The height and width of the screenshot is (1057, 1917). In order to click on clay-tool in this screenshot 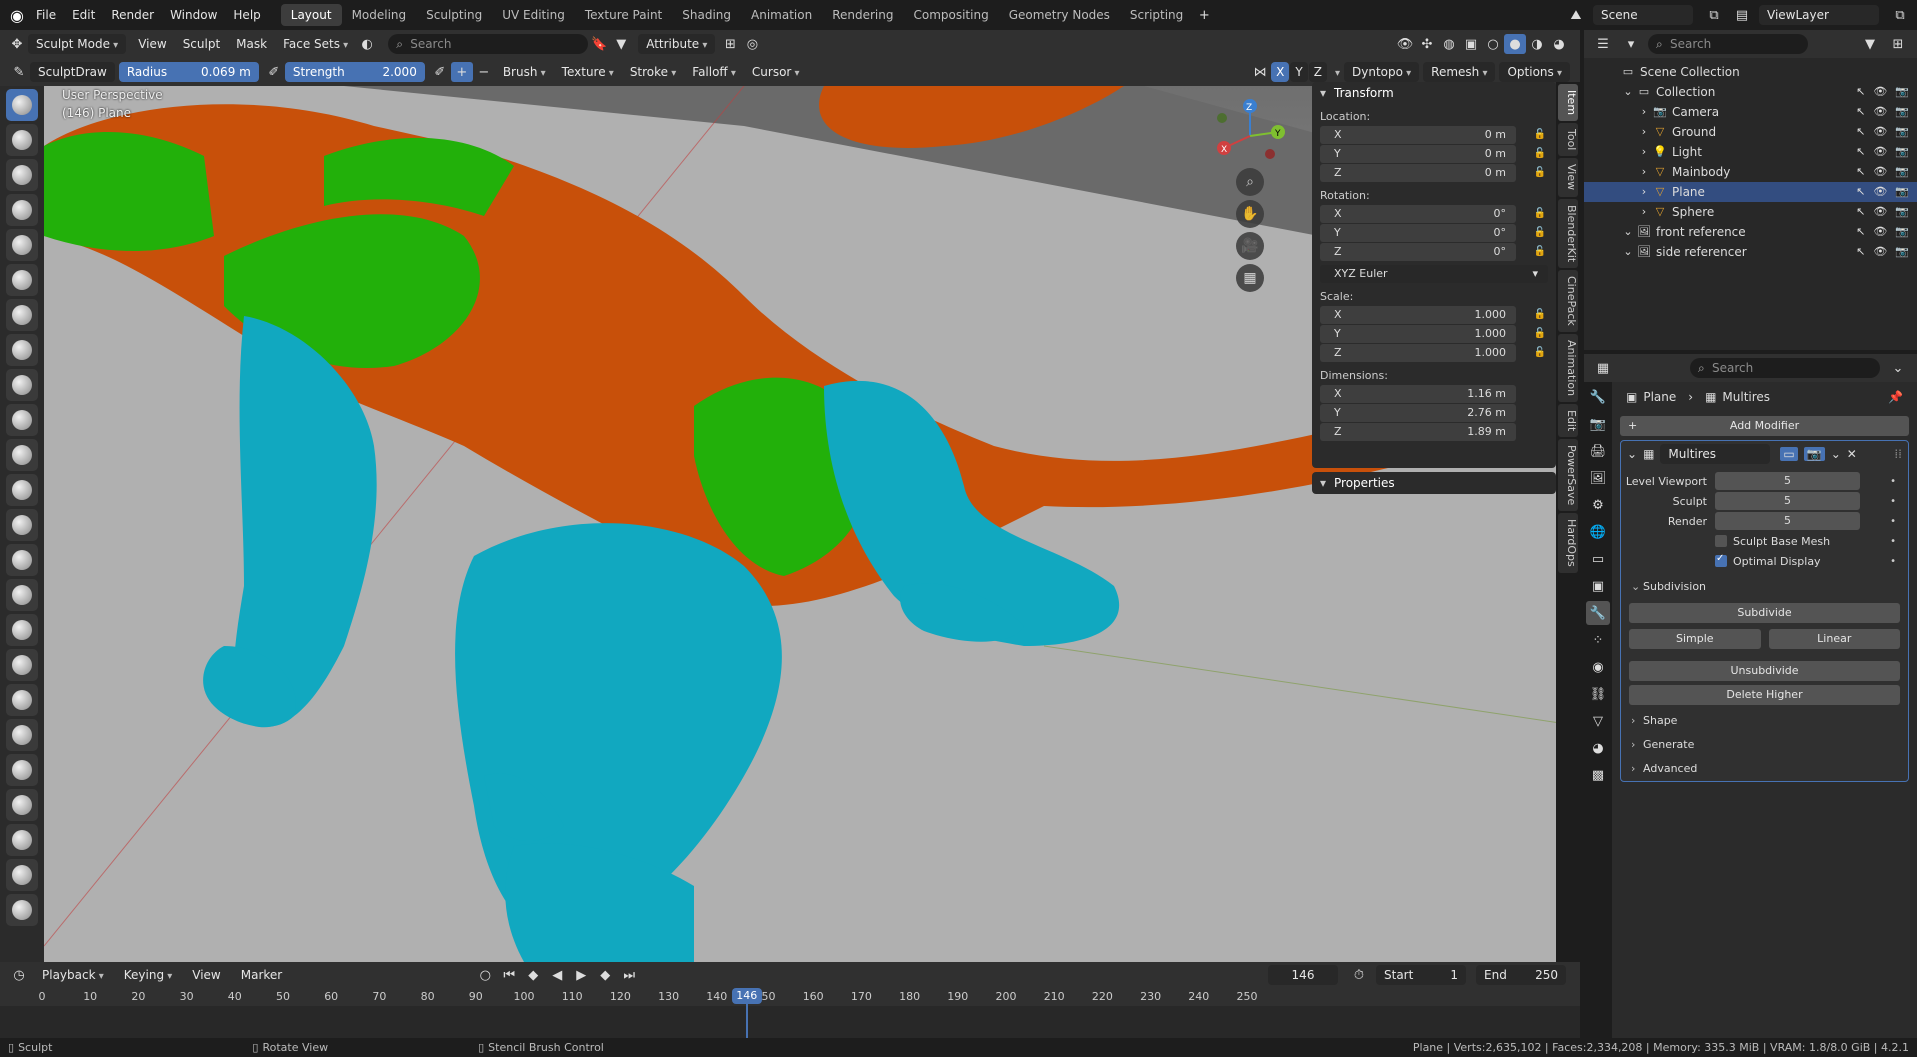, I will do `click(22, 175)`.